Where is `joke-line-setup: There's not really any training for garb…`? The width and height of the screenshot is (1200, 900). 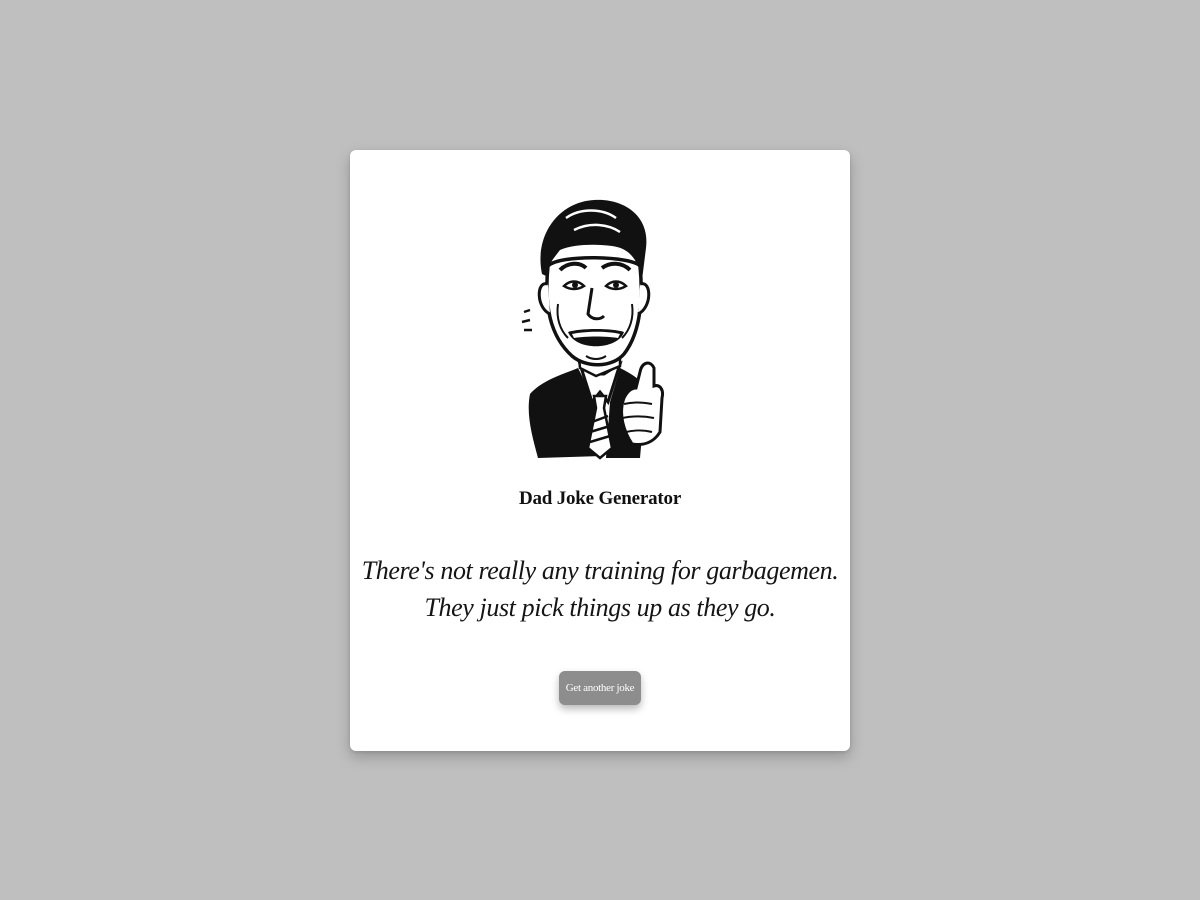
joke-line-setup: There's not really any training for garb… is located at coordinates (600, 570).